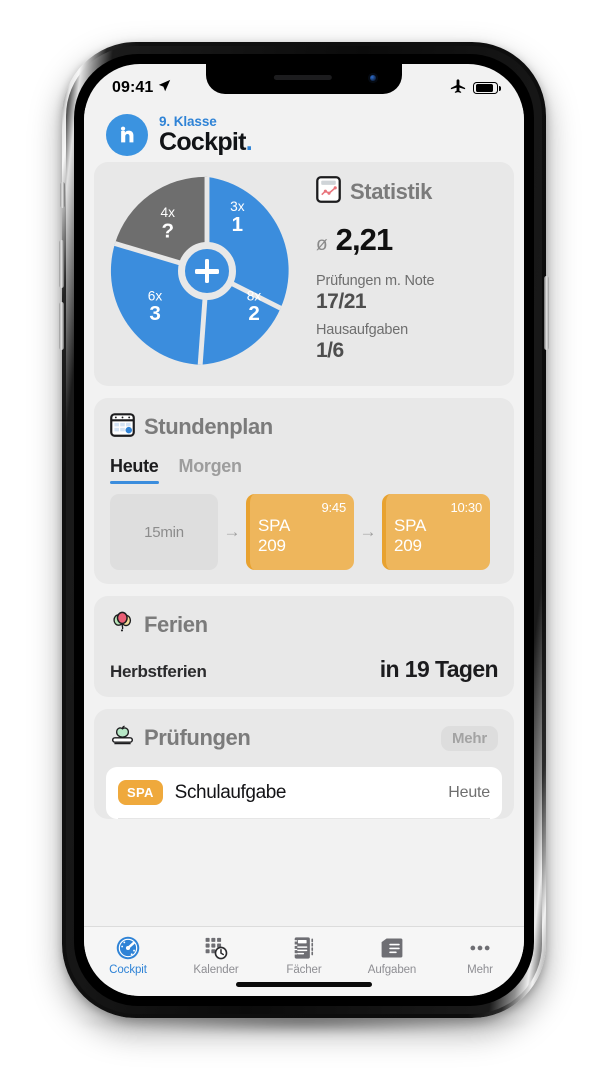 The image size is (608, 1078). What do you see at coordinates (469, 738) in the screenshot?
I see `pruefungen-more-button: Mehr` at bounding box center [469, 738].